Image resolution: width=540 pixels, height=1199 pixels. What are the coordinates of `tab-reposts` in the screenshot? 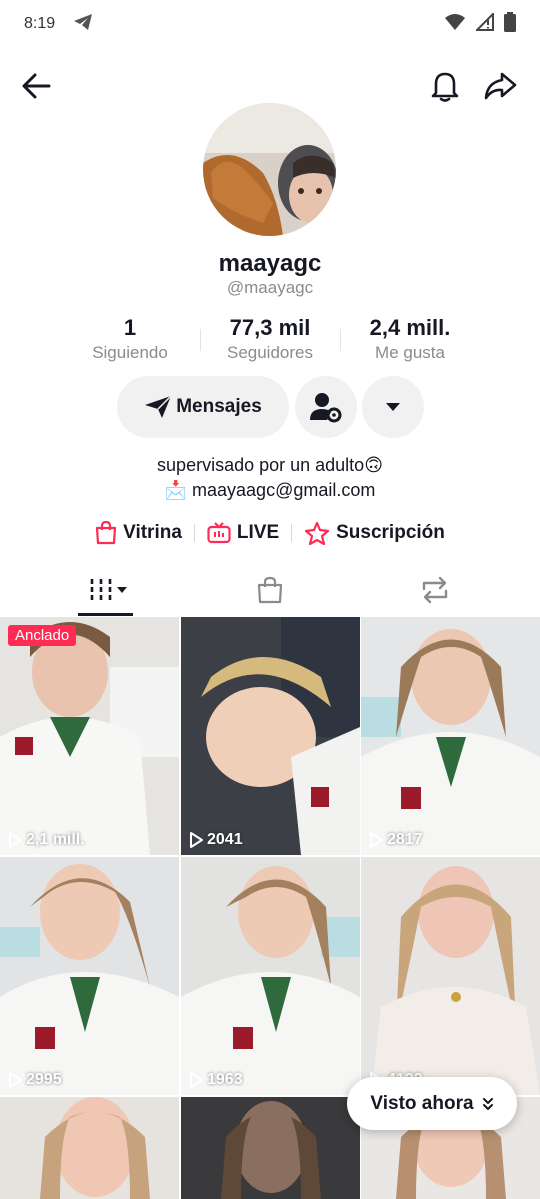 It's located at (435, 589).